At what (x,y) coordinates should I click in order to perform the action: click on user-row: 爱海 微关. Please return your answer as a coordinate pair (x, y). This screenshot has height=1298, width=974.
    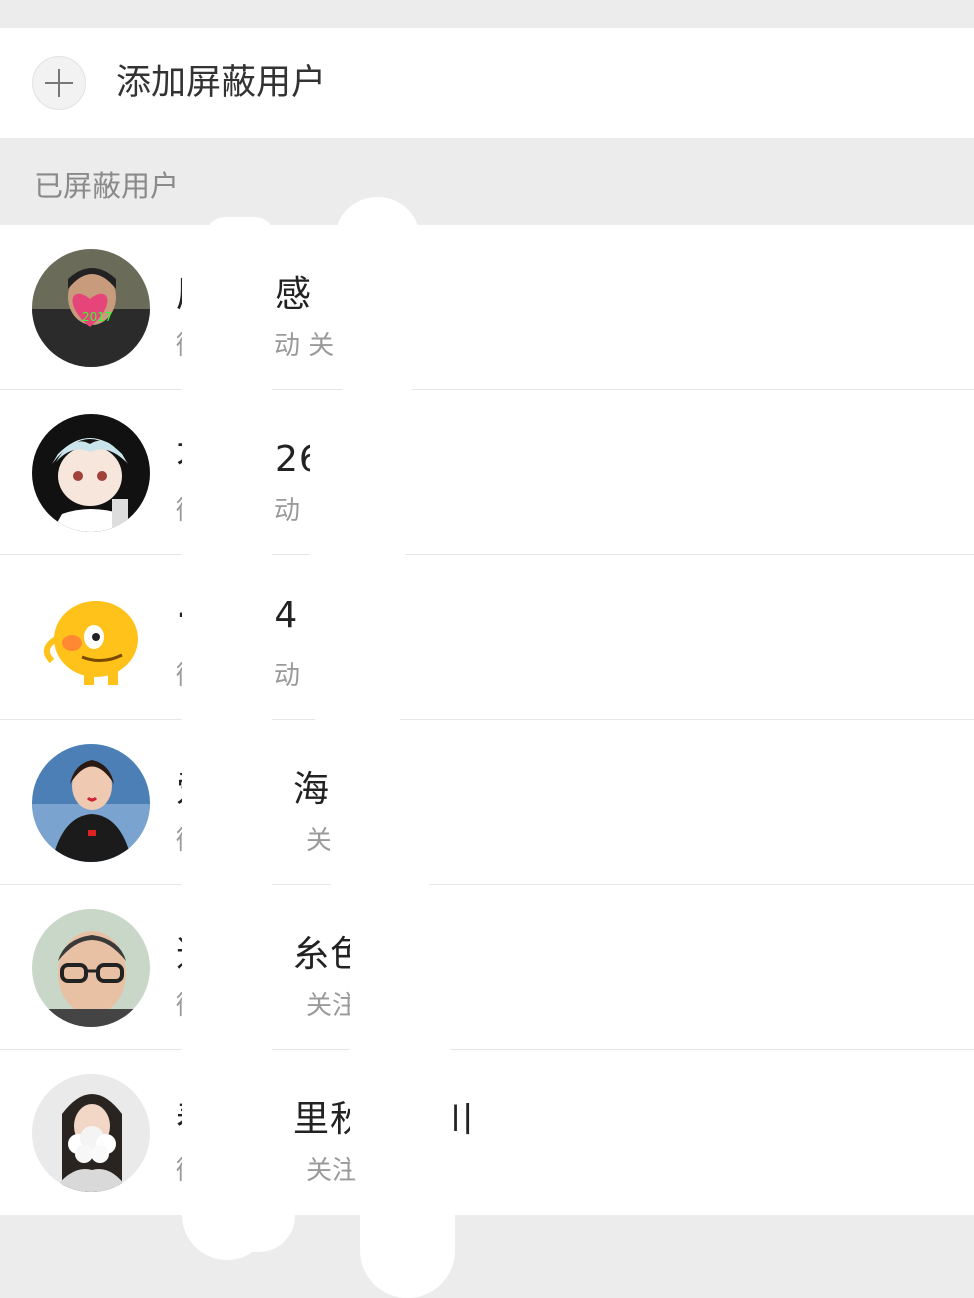
    Looking at the image, I should click on (487, 802).